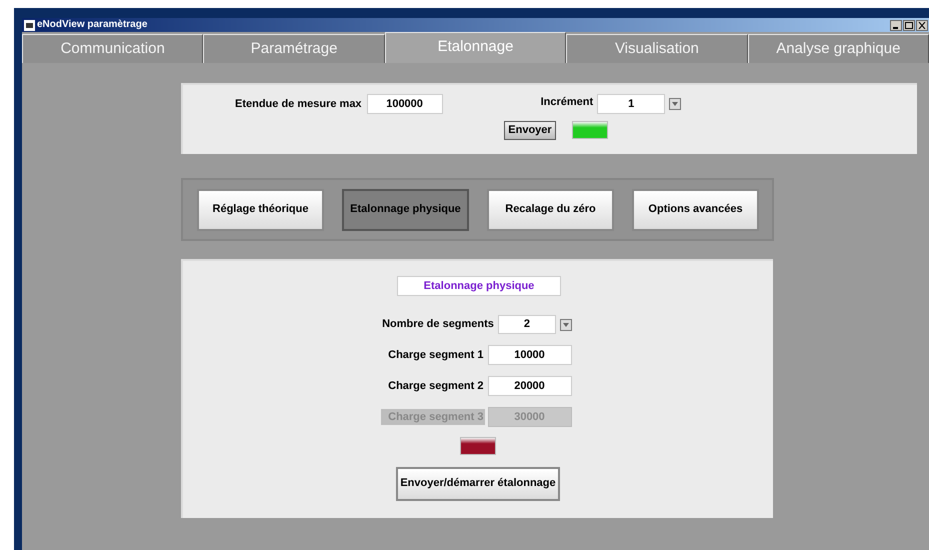 The width and height of the screenshot is (929, 550). I want to click on load-label: Charge segment 1, so click(435, 355).